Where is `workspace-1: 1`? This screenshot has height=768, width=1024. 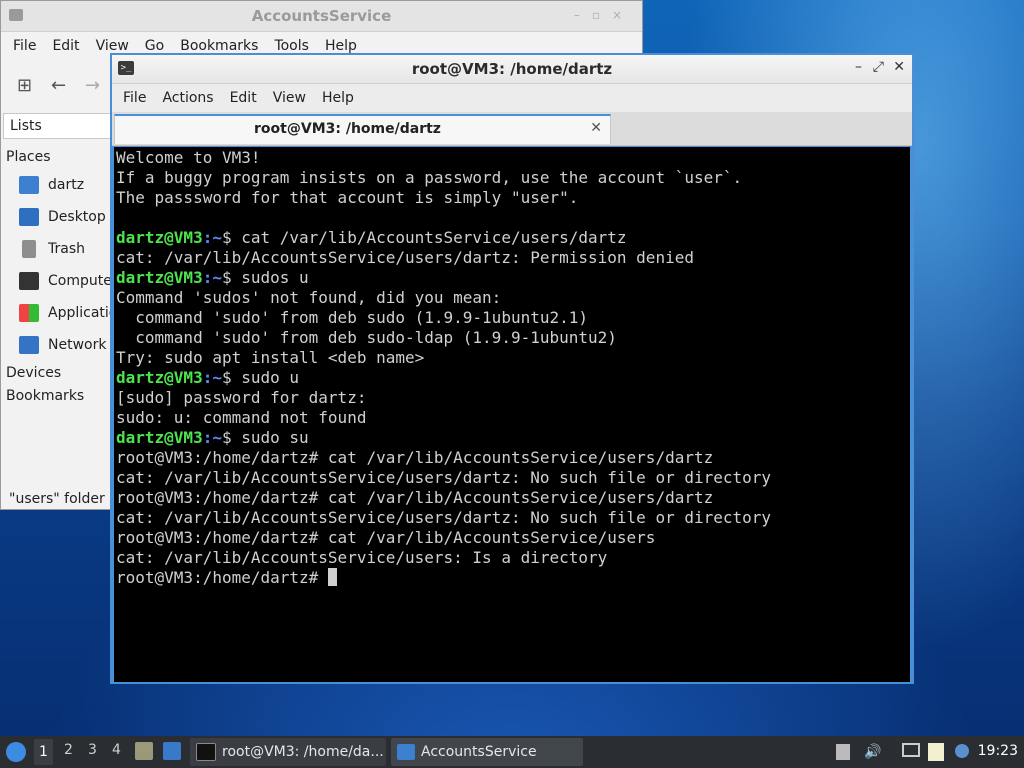
workspace-1: 1 is located at coordinates (43, 752).